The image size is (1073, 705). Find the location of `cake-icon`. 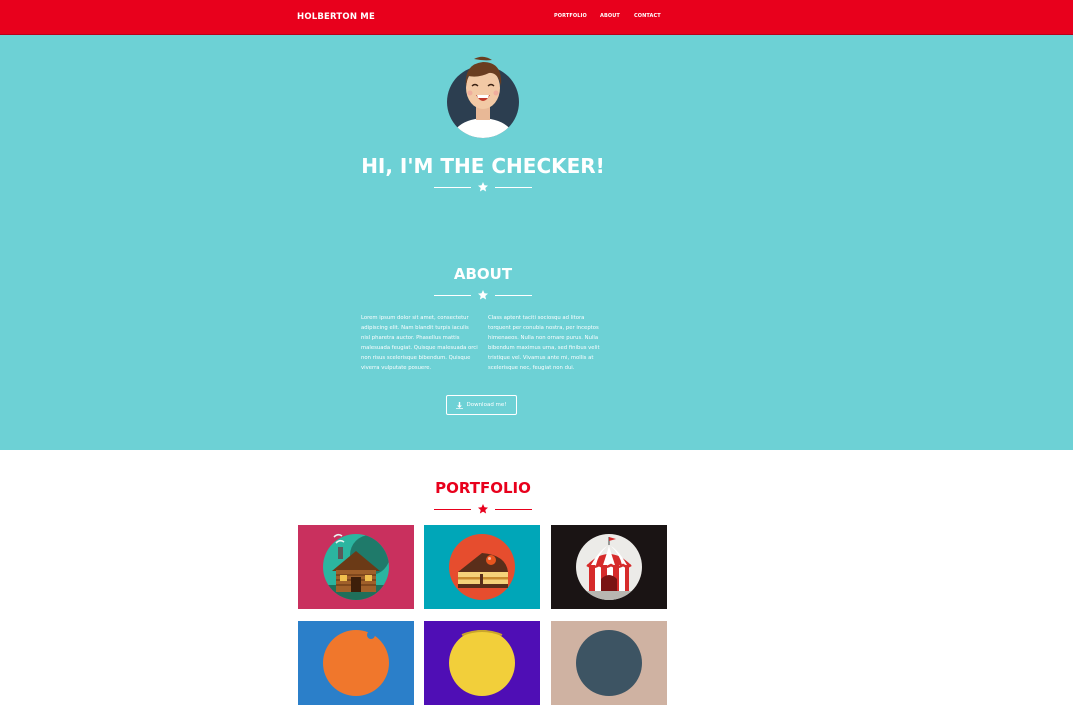

cake-icon is located at coordinates (482, 567).